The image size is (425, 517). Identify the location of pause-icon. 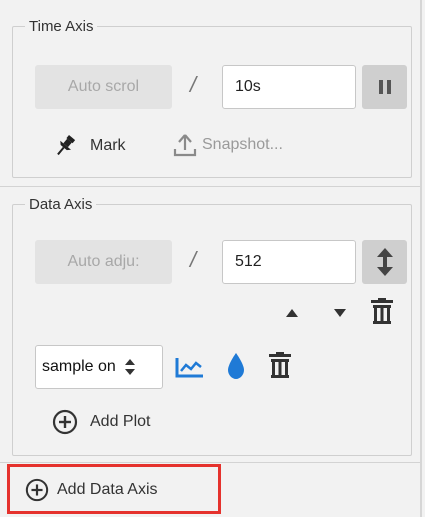
(384, 87).